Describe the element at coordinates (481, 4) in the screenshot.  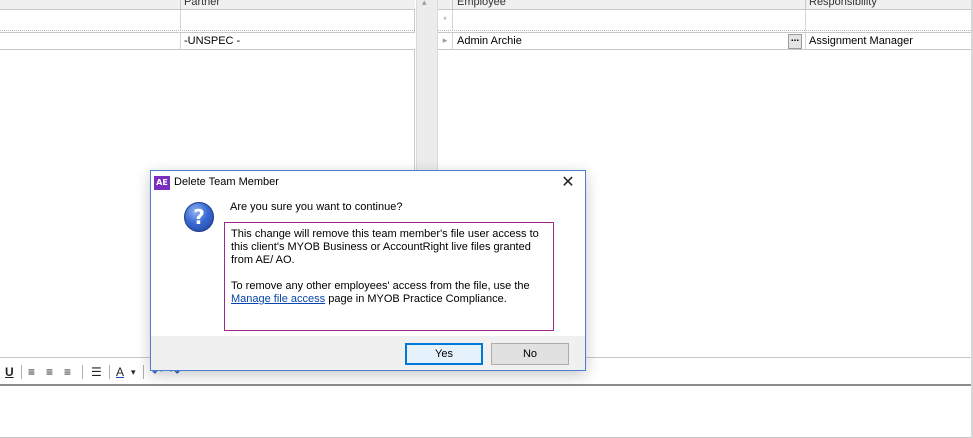
I see `employee-column-header: Employee` at that location.